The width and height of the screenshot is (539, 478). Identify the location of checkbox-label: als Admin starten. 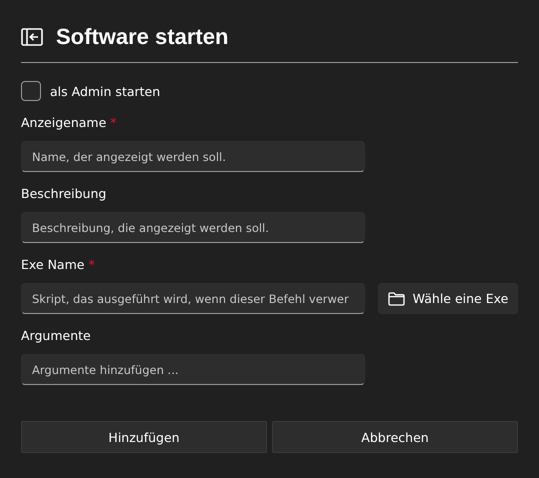
(105, 91).